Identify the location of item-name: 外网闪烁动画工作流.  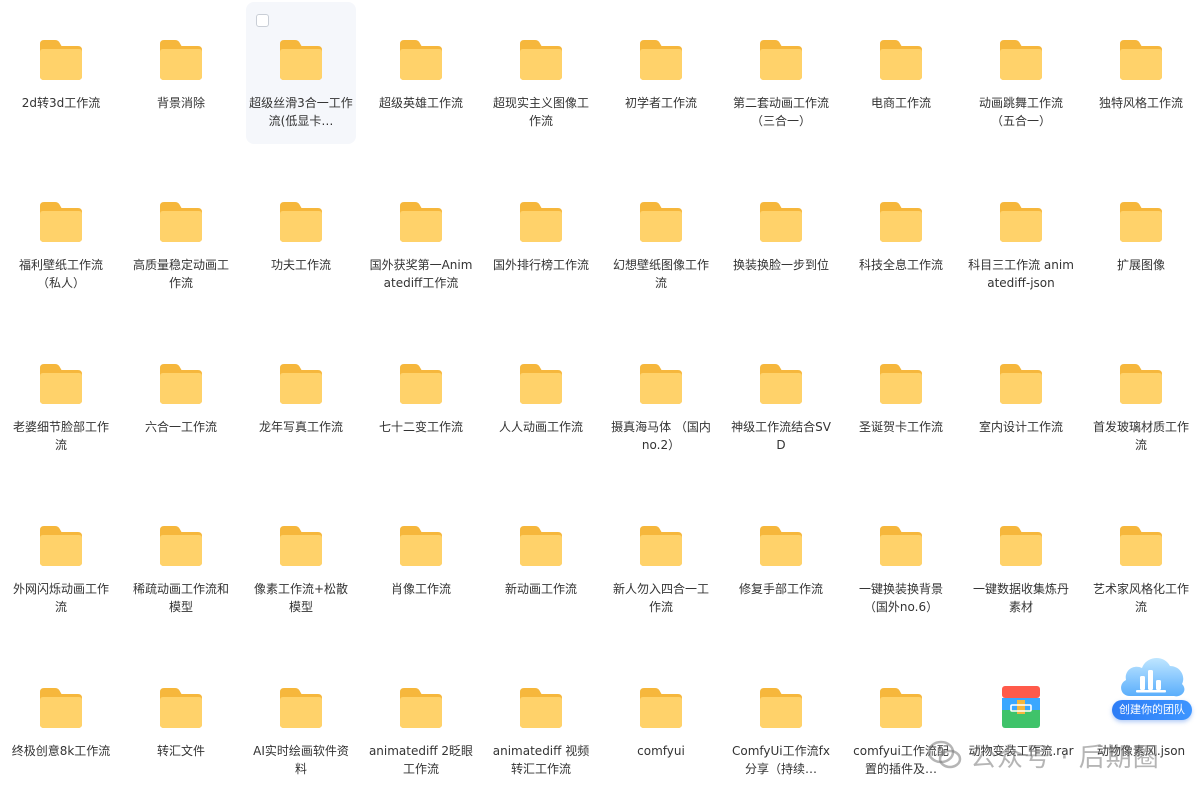
(60, 598).